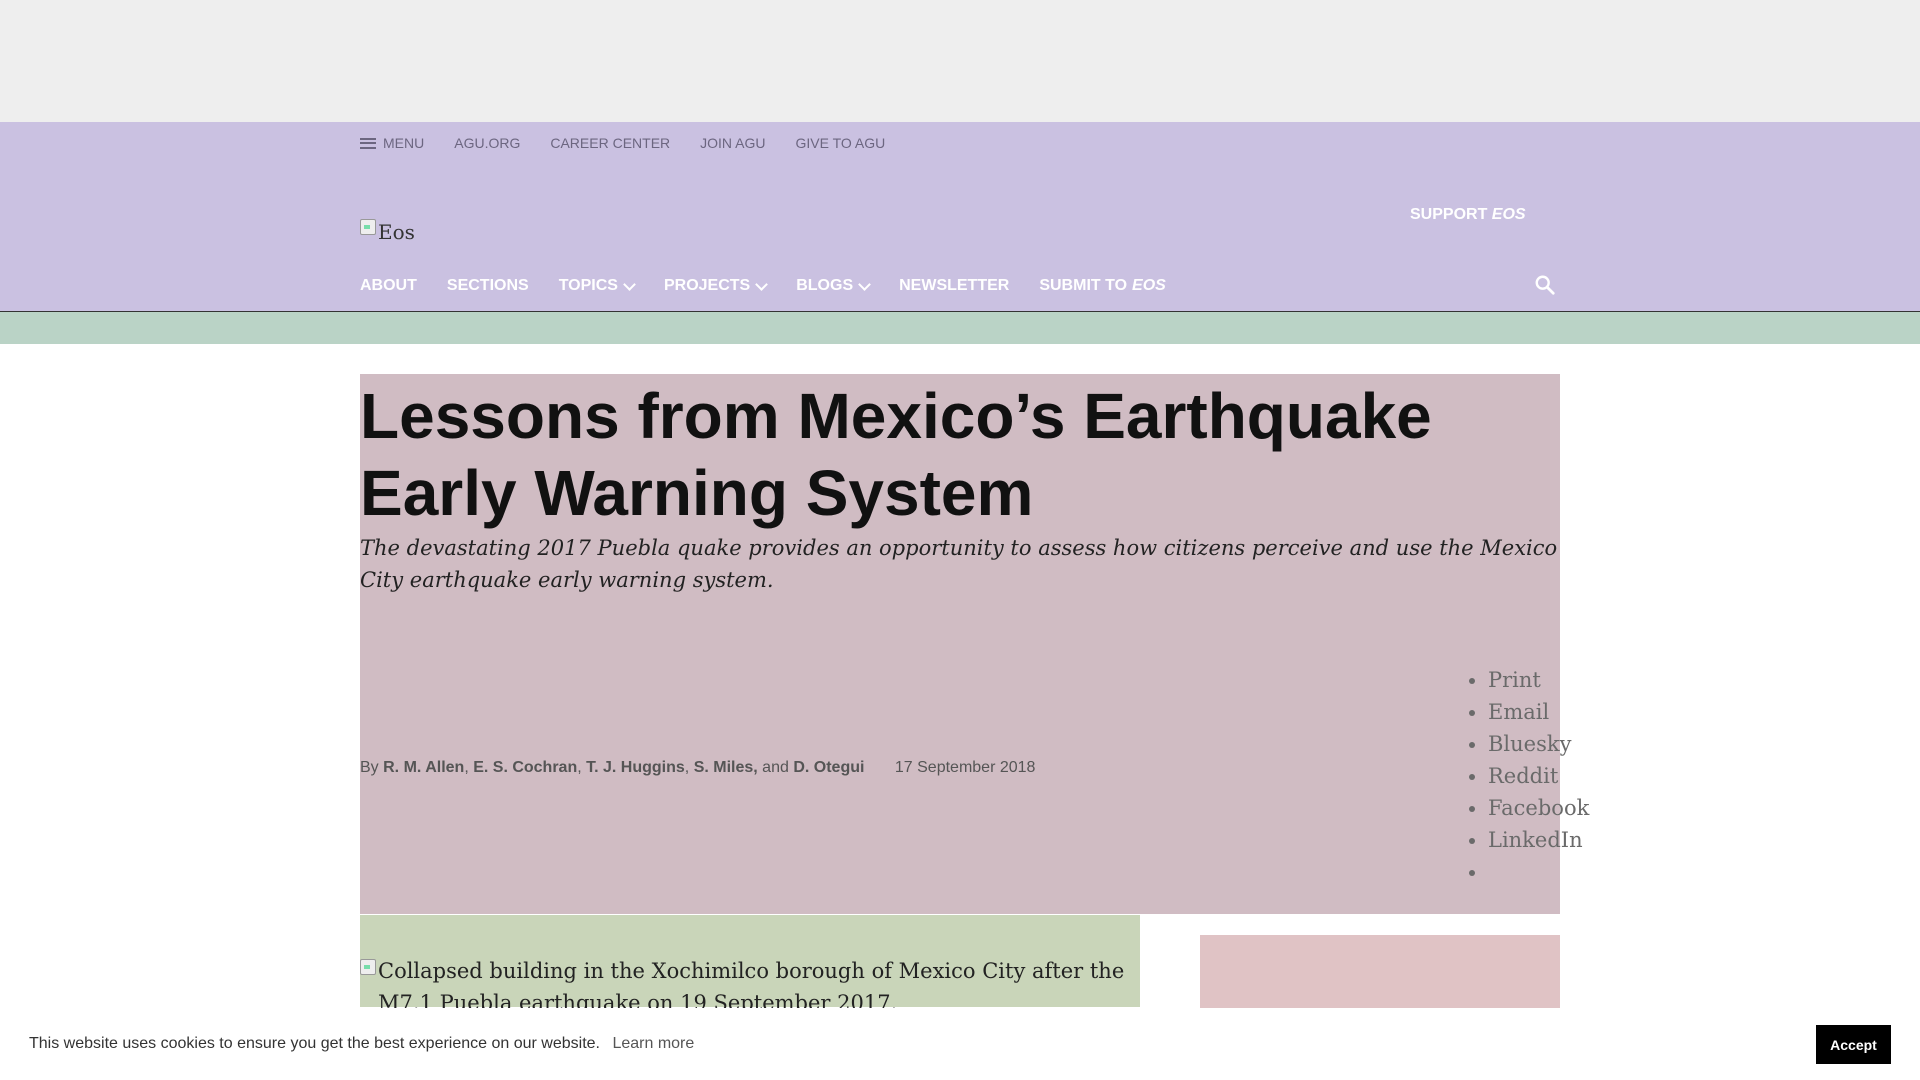  What do you see at coordinates (954, 286) in the screenshot?
I see `nav-newsletter: NEWSLETTER` at bounding box center [954, 286].